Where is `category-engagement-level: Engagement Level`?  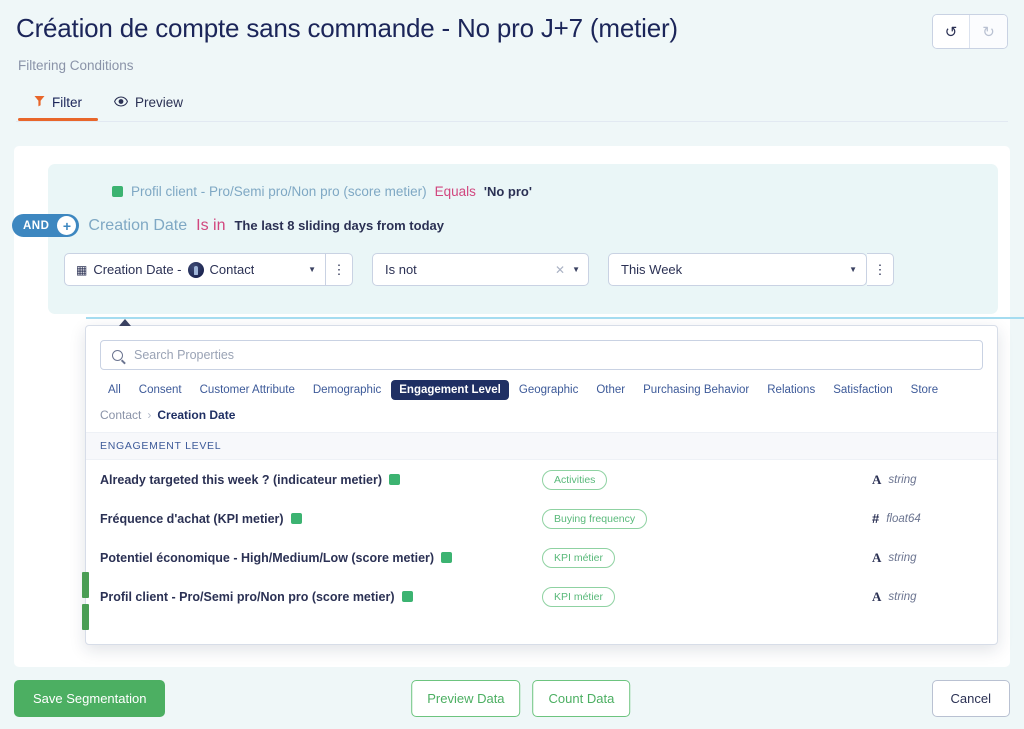
category-engagement-level: Engagement Level is located at coordinates (450, 390).